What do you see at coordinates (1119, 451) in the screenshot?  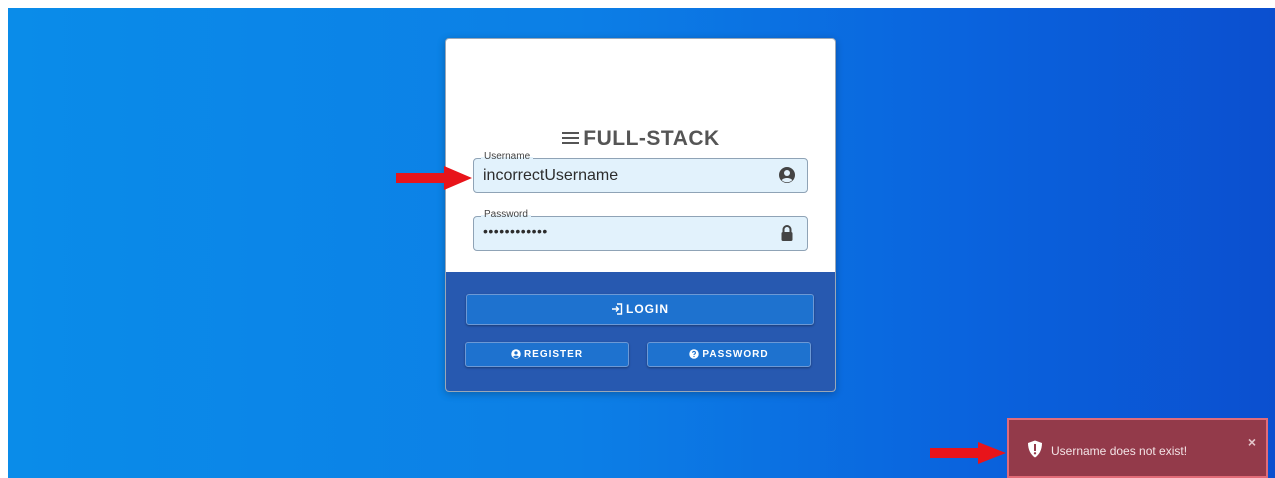 I see `toast-message: Username does not exist!` at bounding box center [1119, 451].